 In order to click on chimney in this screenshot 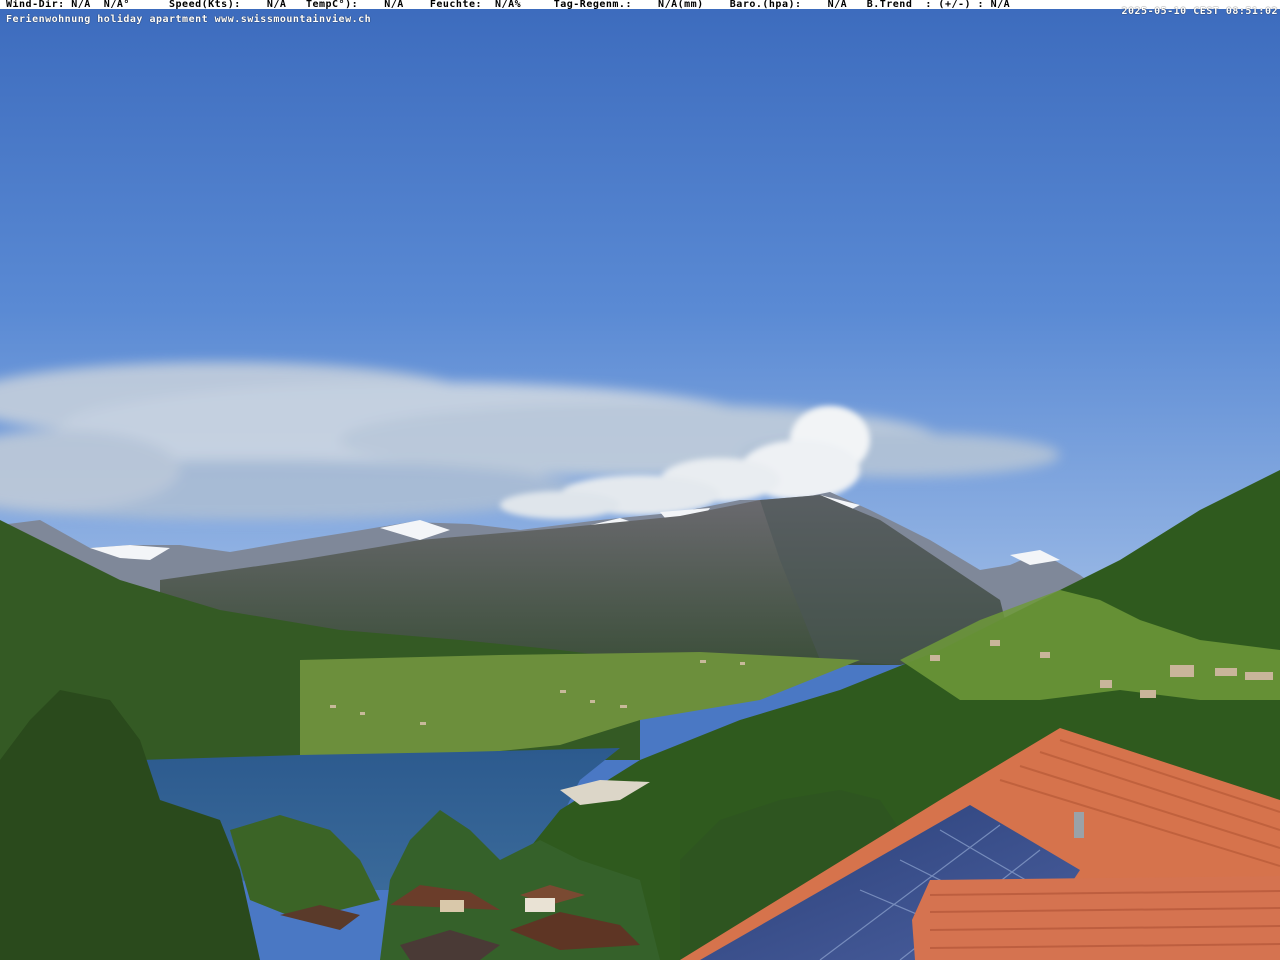, I will do `click(1079, 825)`.